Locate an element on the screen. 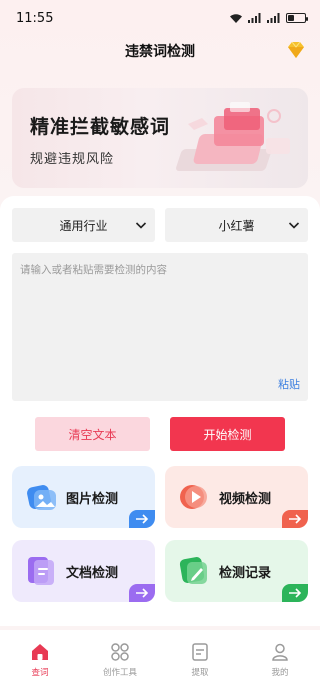 The height and width of the screenshot is (690, 320). signal-icon is located at coordinates (254, 18).